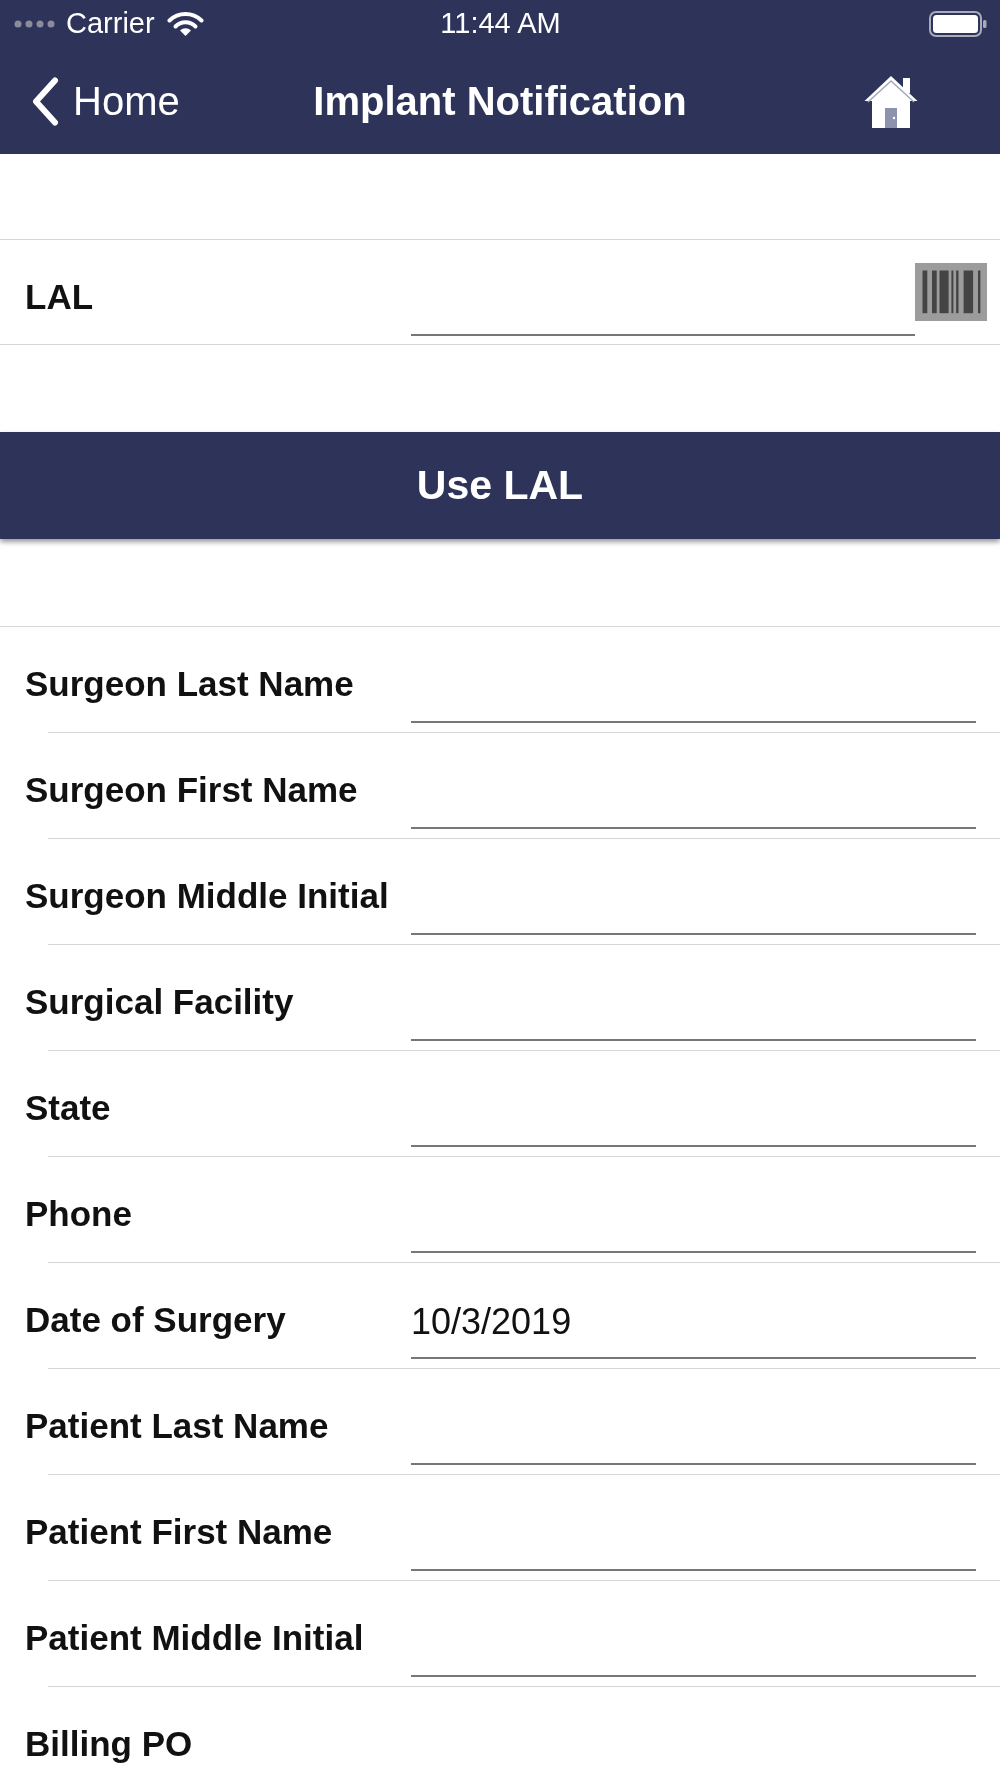  Describe the element at coordinates (106, 101) in the screenshot. I see `back-button: Home` at that location.